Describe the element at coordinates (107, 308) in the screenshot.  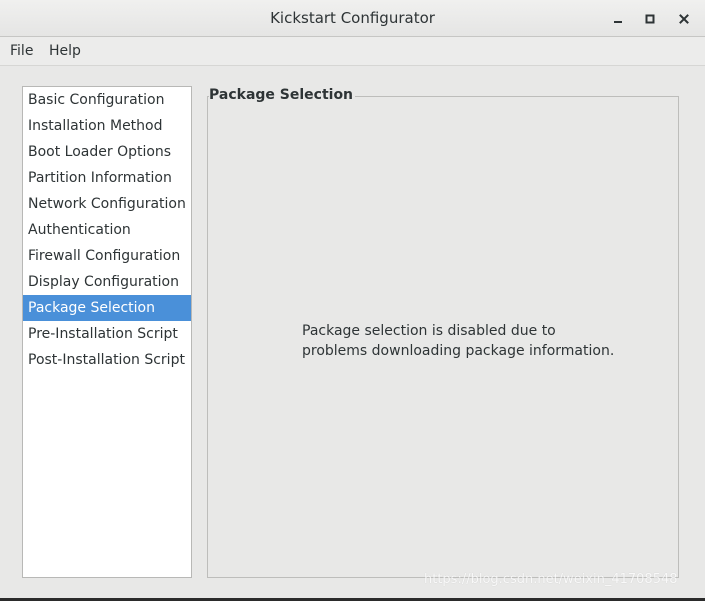
I see `sidebar-item-package-selection: Package Selection` at that location.